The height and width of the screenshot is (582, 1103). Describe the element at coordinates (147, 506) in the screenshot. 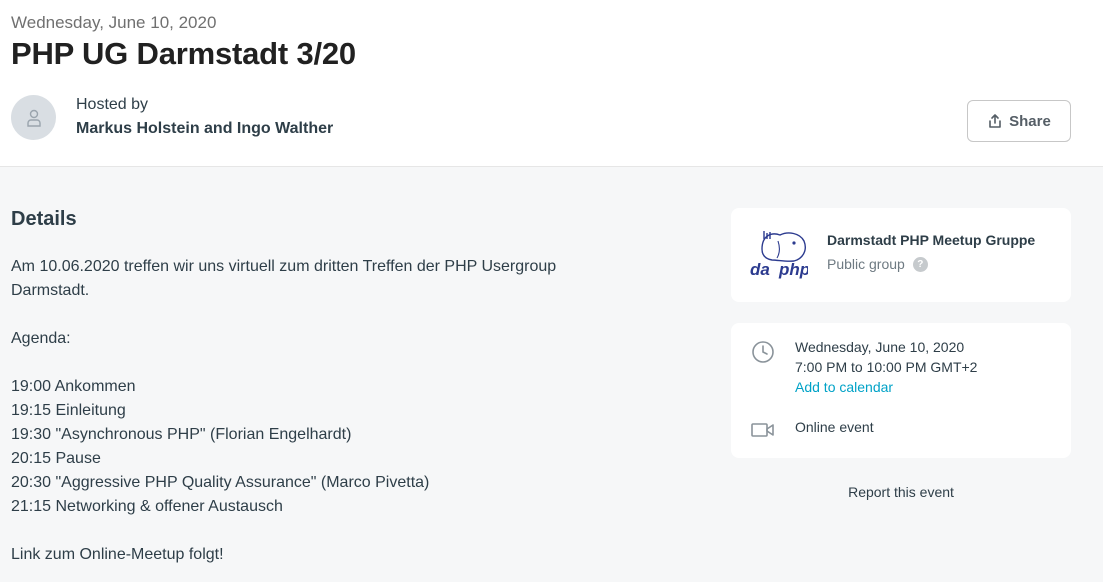

I see `description-line: 21:15 Networking & offener Austausch` at that location.